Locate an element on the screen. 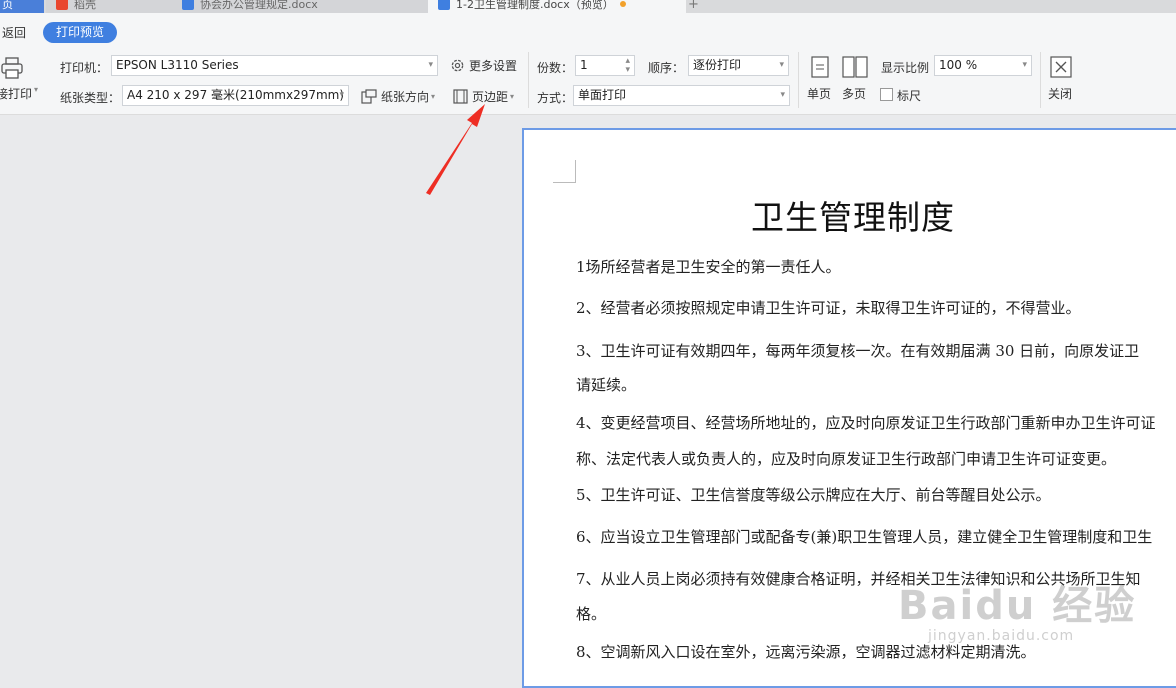  tab-document-2: 协会办公管理规定.docx is located at coordinates (303, 6).